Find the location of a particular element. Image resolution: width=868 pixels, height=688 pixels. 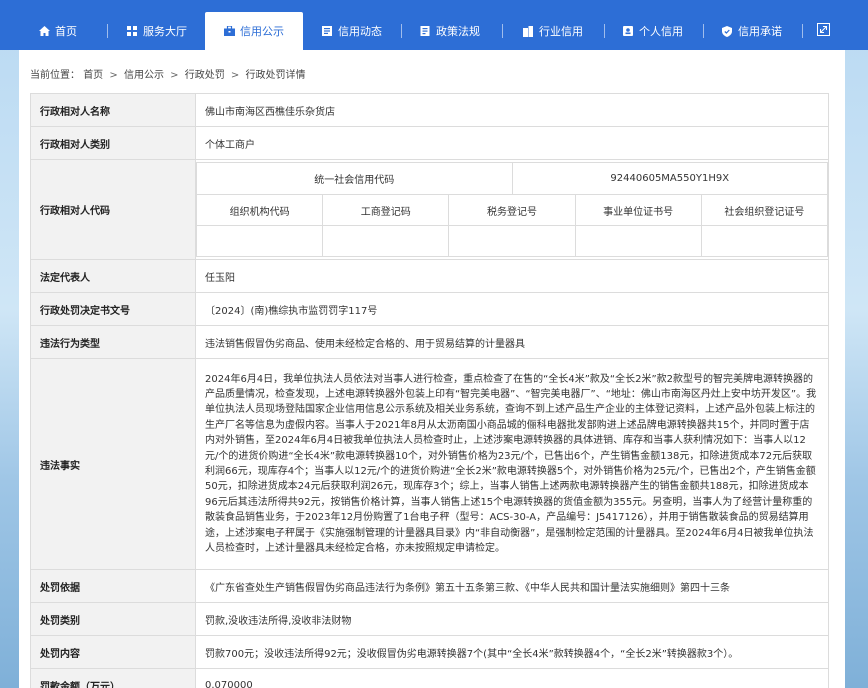

table-row: 行政处罚决定书文号 〔2024〕(南)樵综执市监罚罚字117号 is located at coordinates (429, 309).